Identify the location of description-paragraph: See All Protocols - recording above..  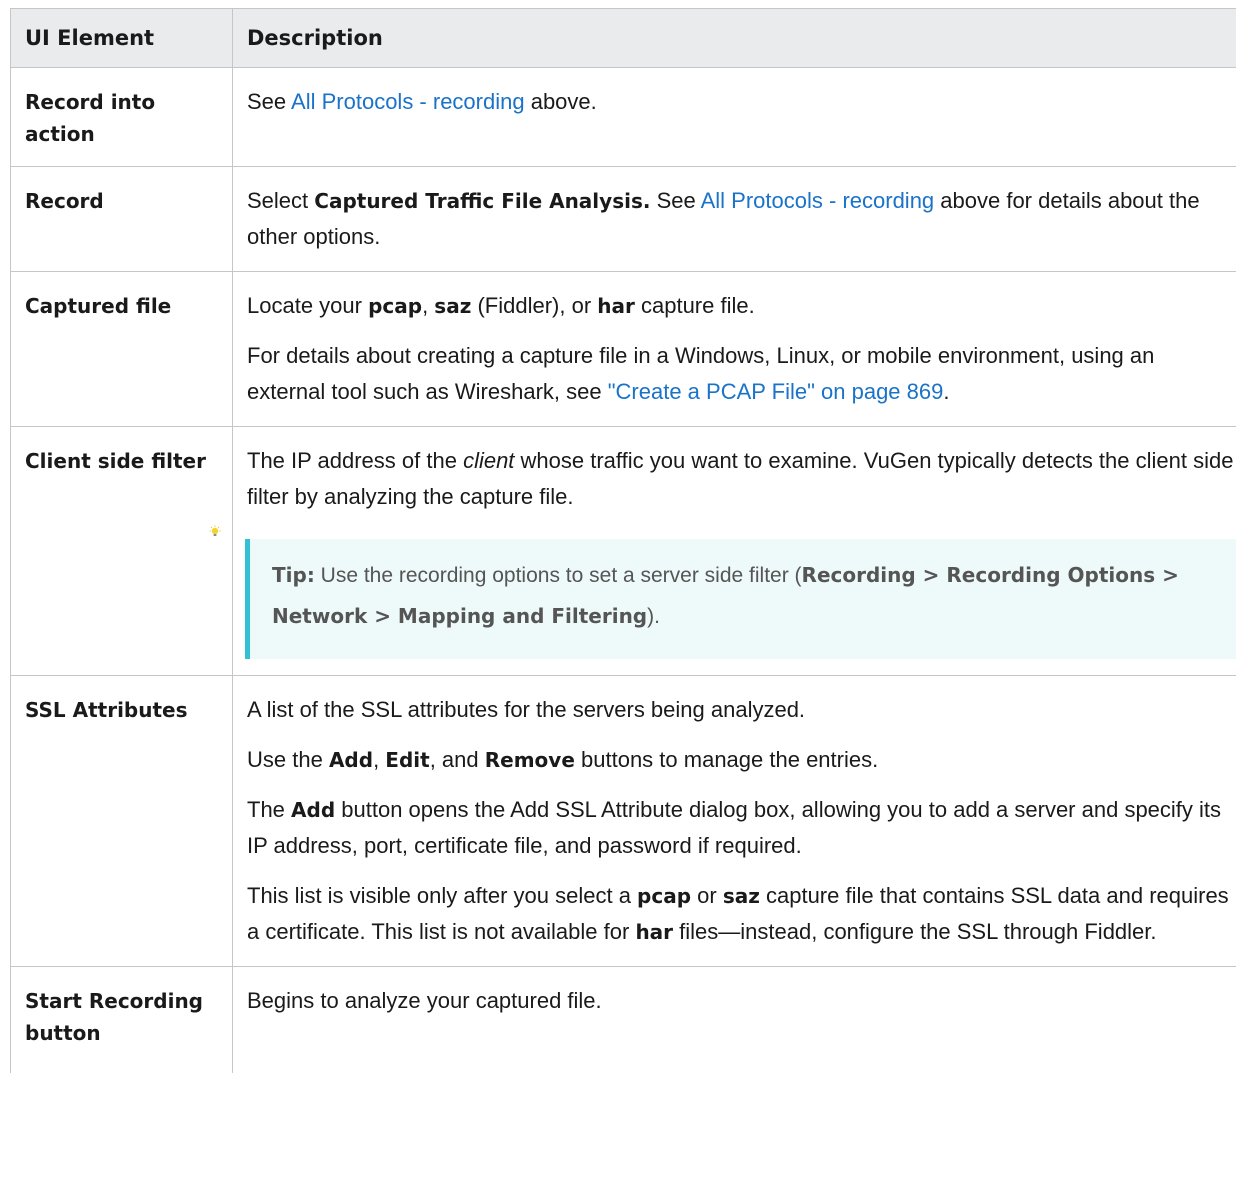
(740, 102).